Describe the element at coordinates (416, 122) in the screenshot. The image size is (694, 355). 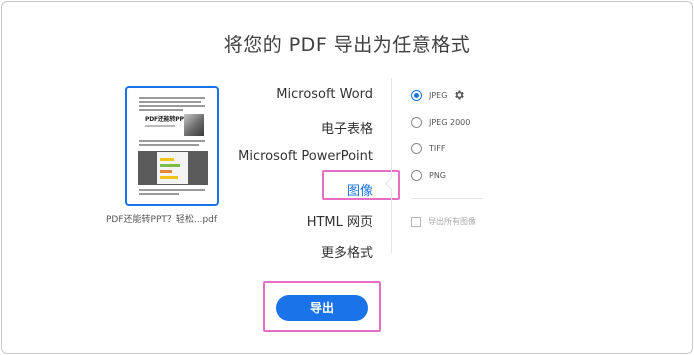
I see `jpeg-2000-radio` at that location.